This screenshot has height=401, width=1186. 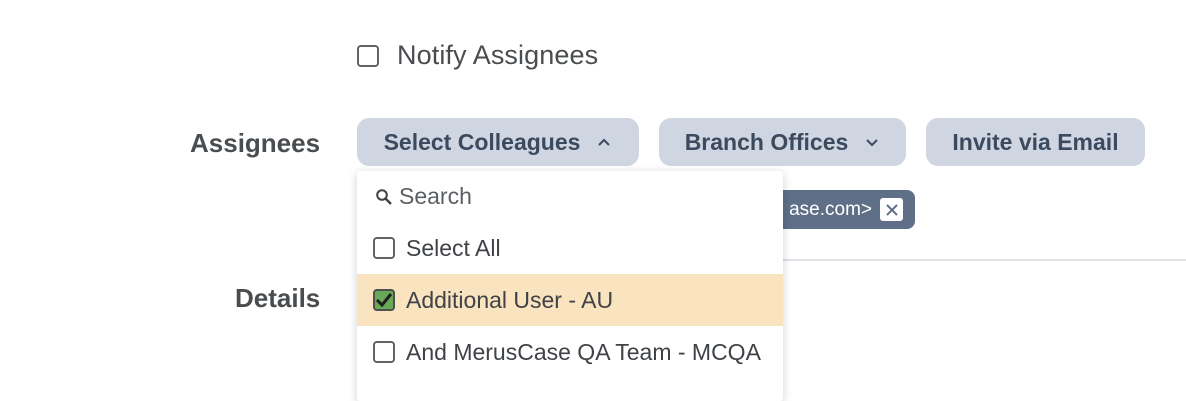 I want to click on invite-via-email-label: Invite via Email, so click(x=1035, y=141).